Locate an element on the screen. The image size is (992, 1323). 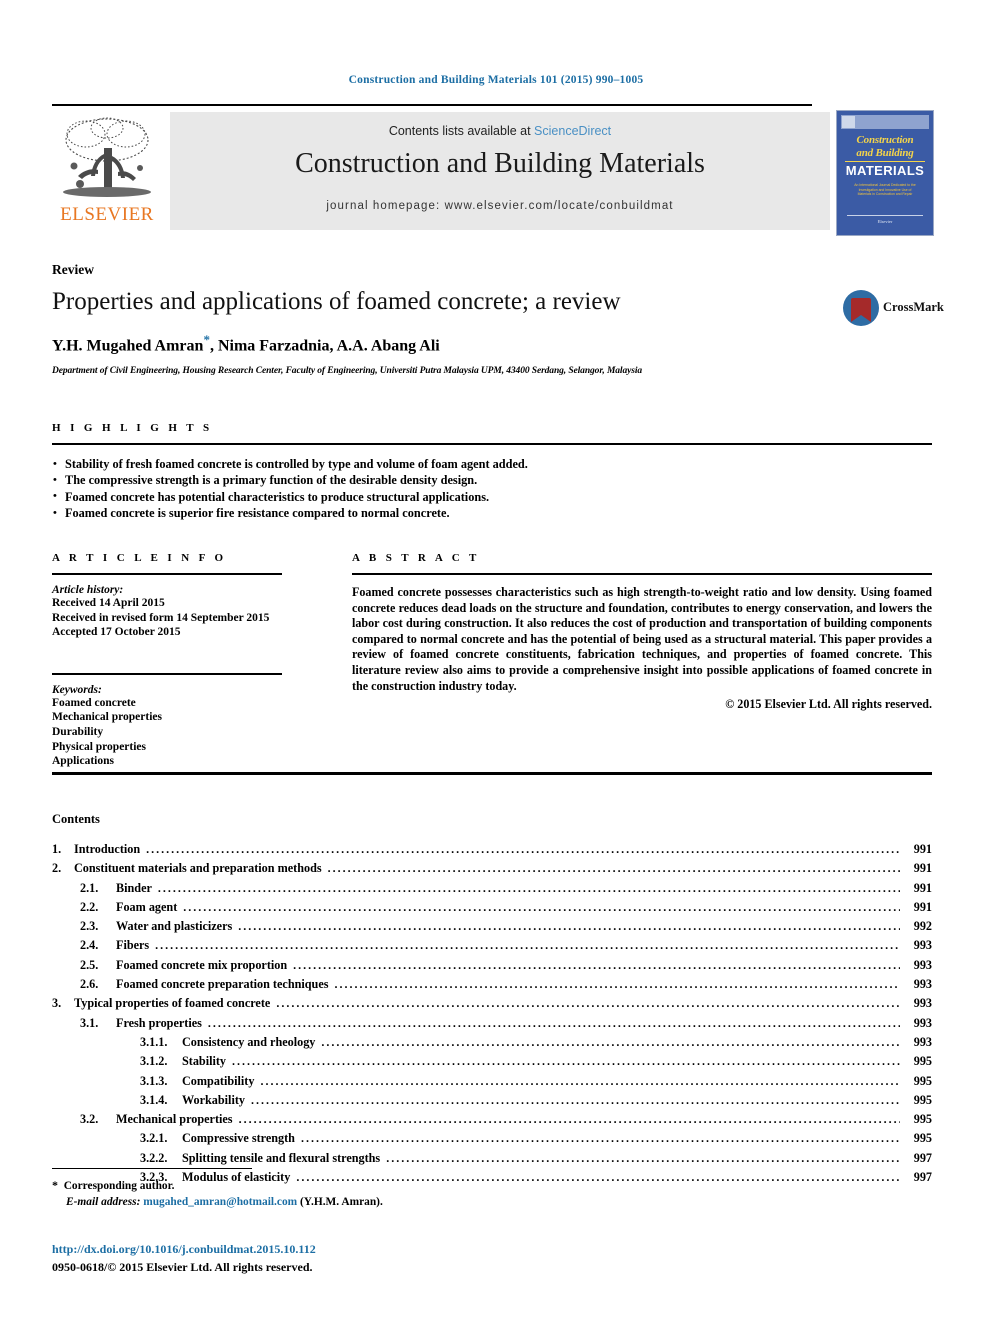
author-others: , Nima Farzadnia, A.A. Abang Ali is located at coordinates (324, 346).